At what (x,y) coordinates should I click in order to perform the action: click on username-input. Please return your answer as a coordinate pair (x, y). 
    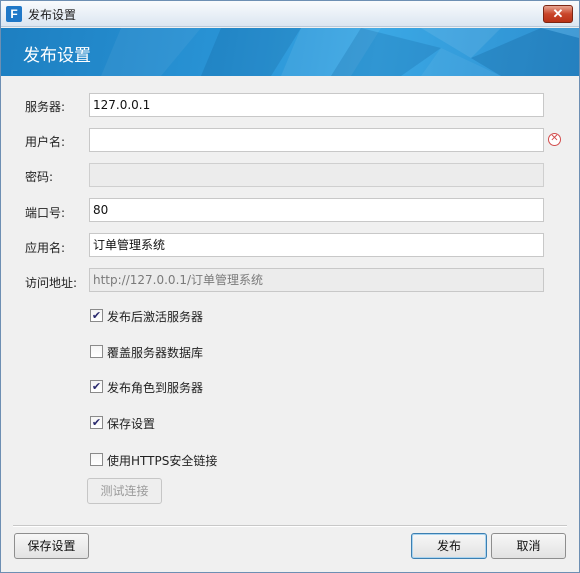
    Looking at the image, I should click on (316, 140).